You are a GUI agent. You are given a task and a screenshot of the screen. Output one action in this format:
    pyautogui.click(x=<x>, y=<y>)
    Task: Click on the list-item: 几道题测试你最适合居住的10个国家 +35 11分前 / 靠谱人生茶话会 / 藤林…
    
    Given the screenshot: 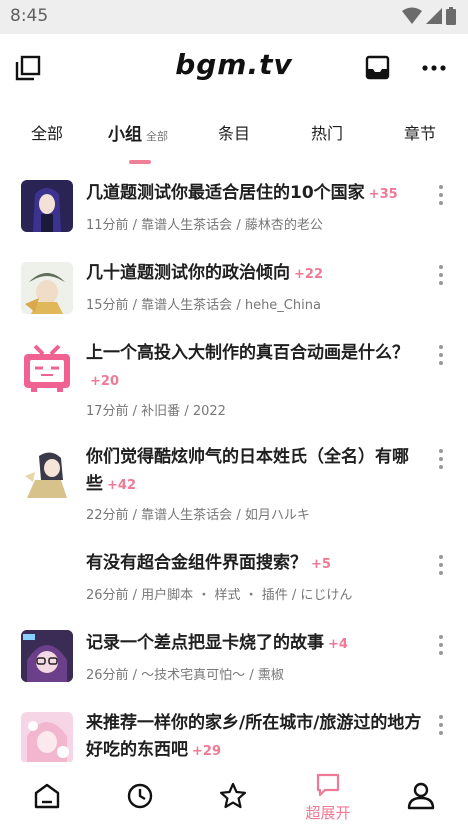 What is the action you would take?
    pyautogui.click(x=234, y=210)
    